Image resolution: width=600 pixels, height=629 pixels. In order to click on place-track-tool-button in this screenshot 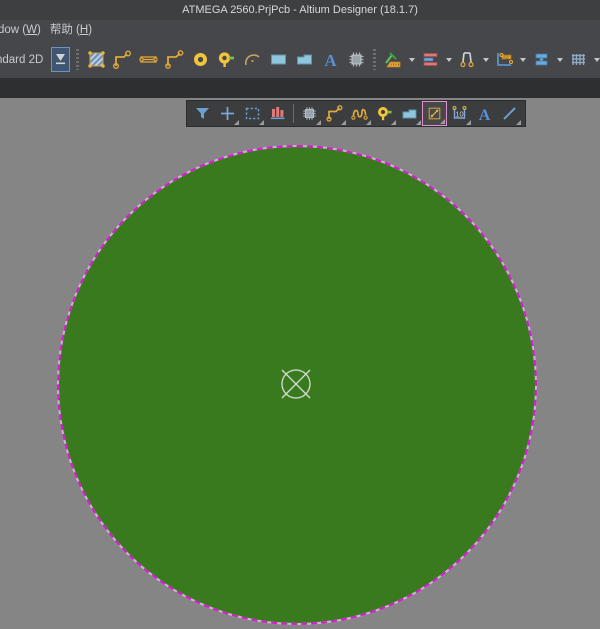, I will do `click(334, 113)`.